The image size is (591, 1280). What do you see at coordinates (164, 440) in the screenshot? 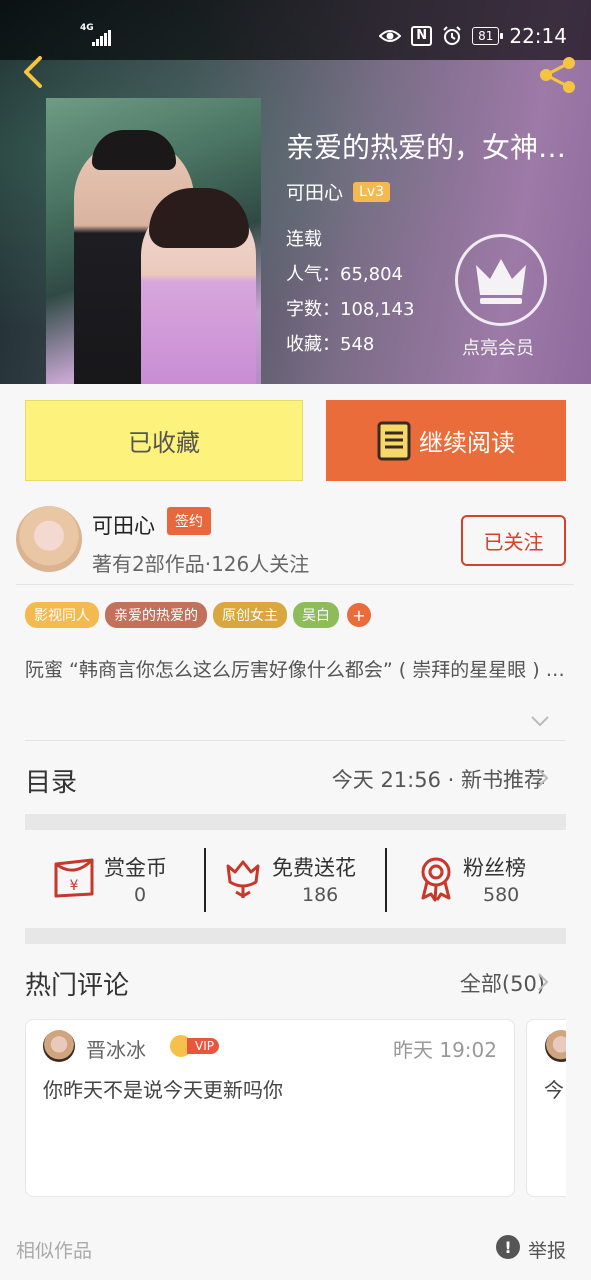
I see `favorite-button: 已收藏` at bounding box center [164, 440].